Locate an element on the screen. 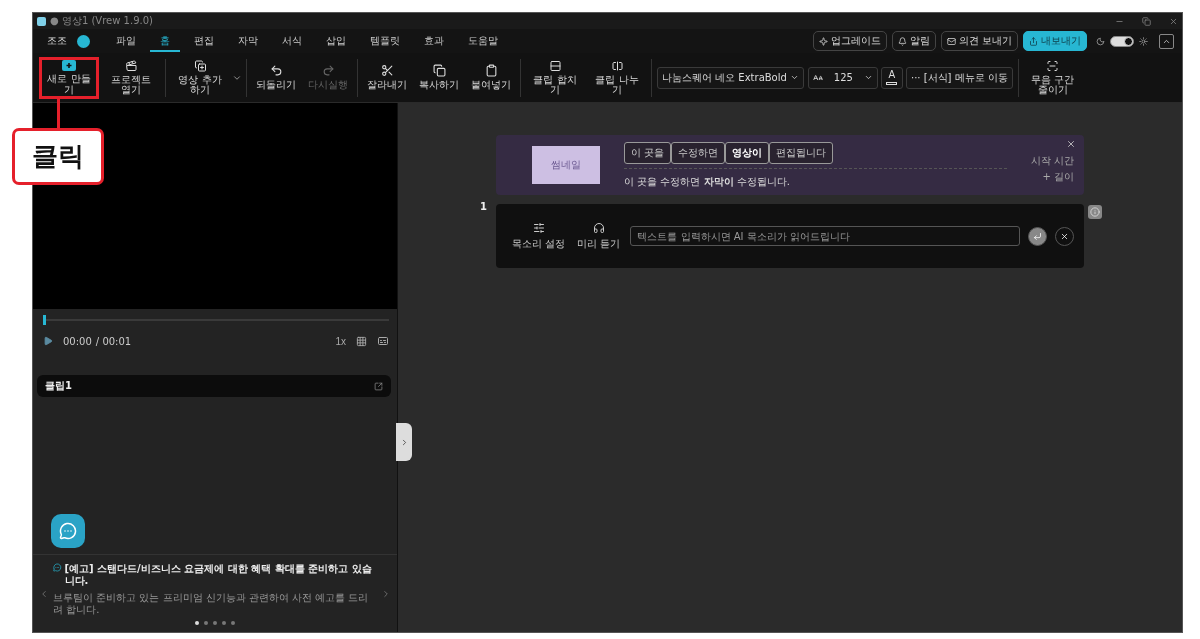 Image resolution: width=1200 pixels, height=639 pixels. toolbar-button: 잘라내기 is located at coordinates (387, 77).